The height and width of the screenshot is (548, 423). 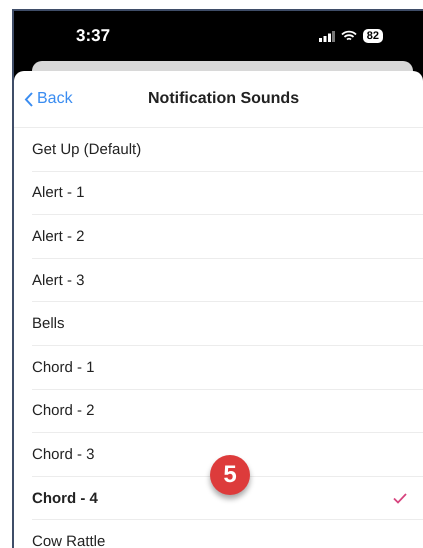 What do you see at coordinates (227, 150) in the screenshot?
I see `sound-row: Get Up (Default)` at bounding box center [227, 150].